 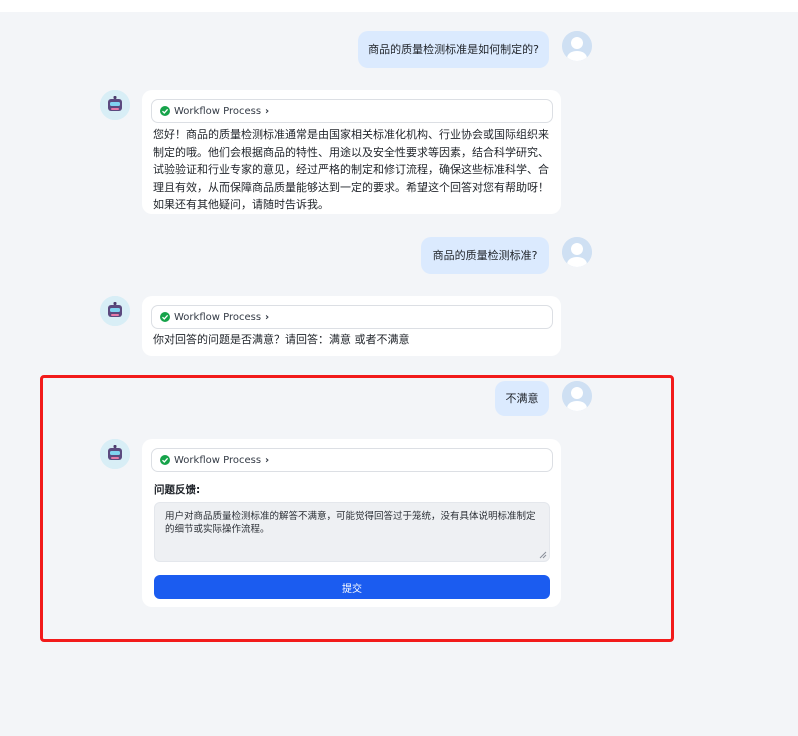 I want to click on feedback-label: 问题反馈:, so click(x=177, y=490).